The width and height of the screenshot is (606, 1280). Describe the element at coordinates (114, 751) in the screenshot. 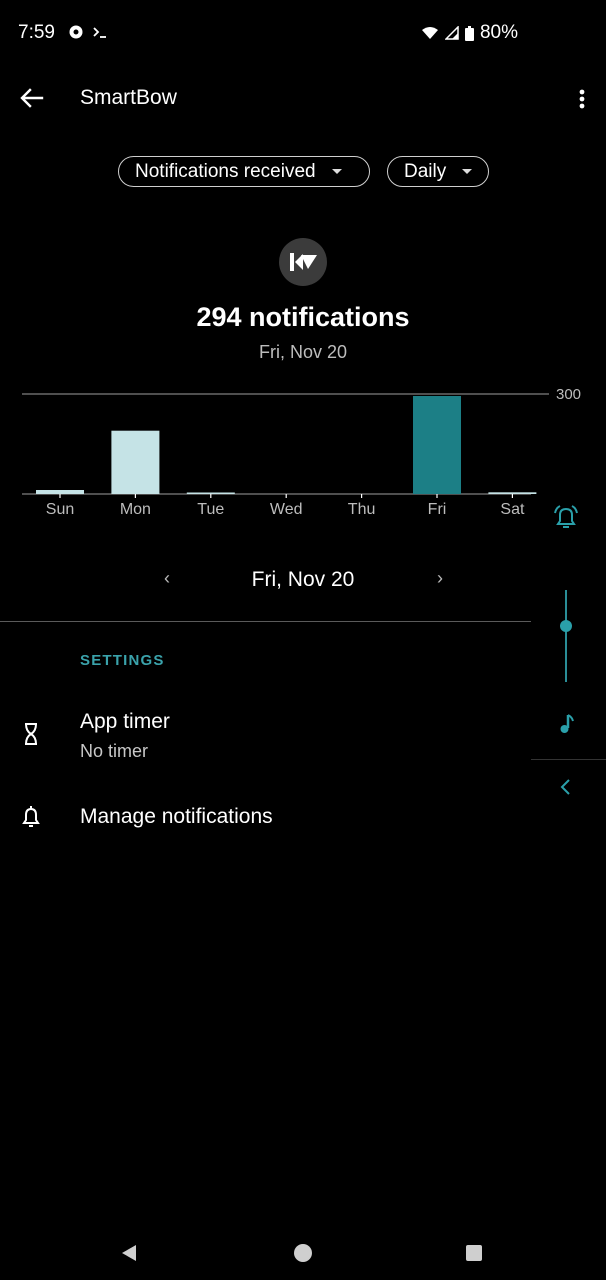

I see `app-timer-subtitle: No timer` at that location.